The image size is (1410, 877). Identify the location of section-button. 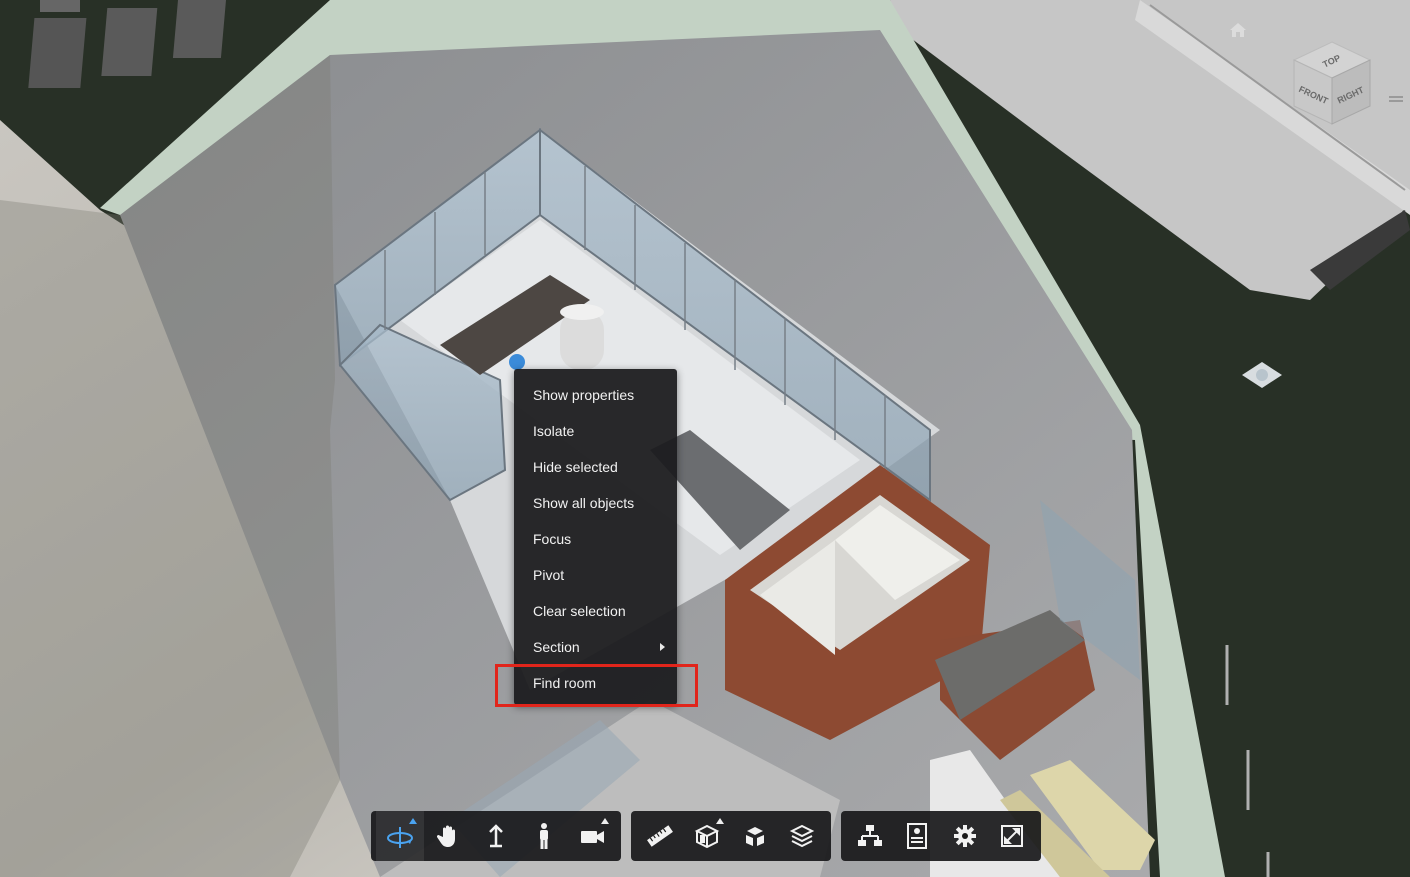
(708, 836).